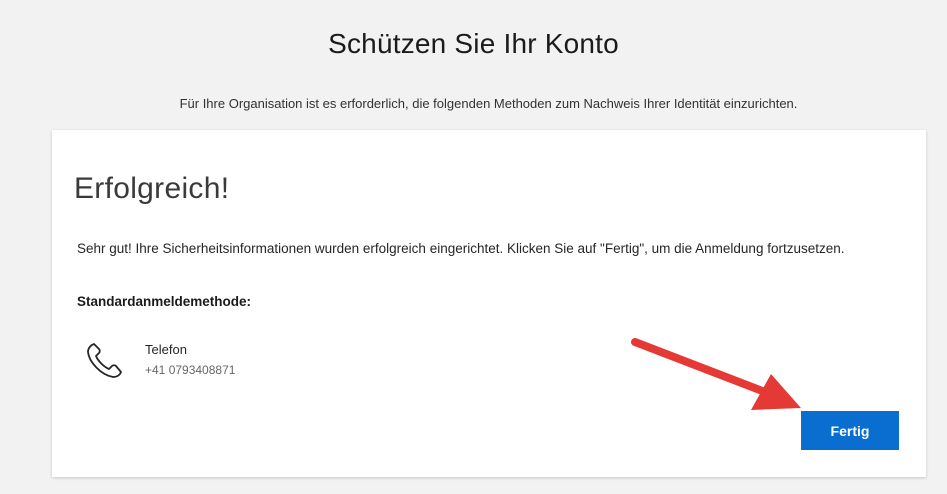 The height and width of the screenshot is (494, 947). Describe the element at coordinates (164, 301) in the screenshot. I see `default-method-label: Standardanmeldemethode:` at that location.